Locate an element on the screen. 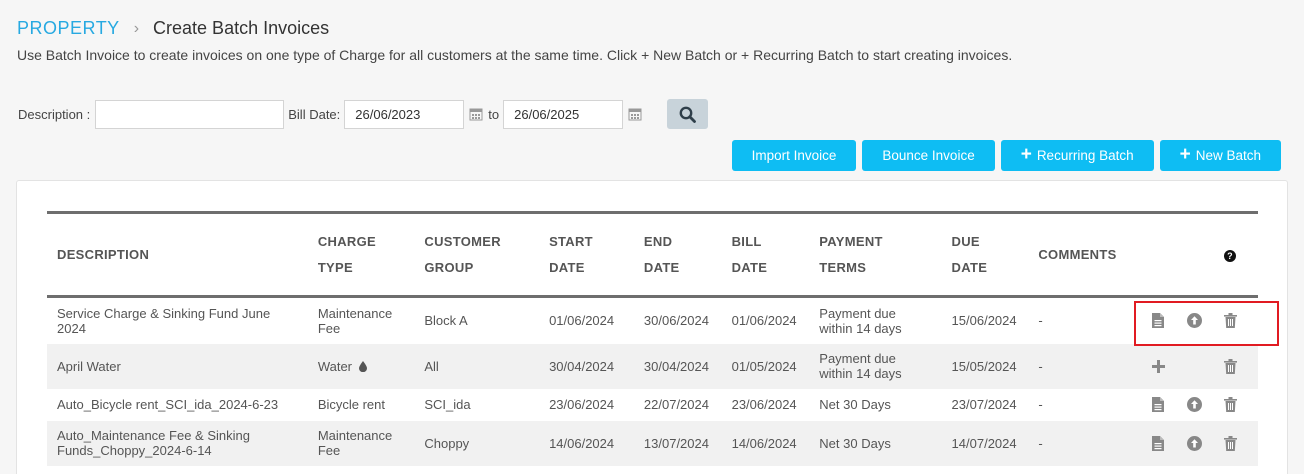 This screenshot has height=474, width=1304. cell-description: Service Charge & Sinking Fund June 2024 is located at coordinates (164, 320).